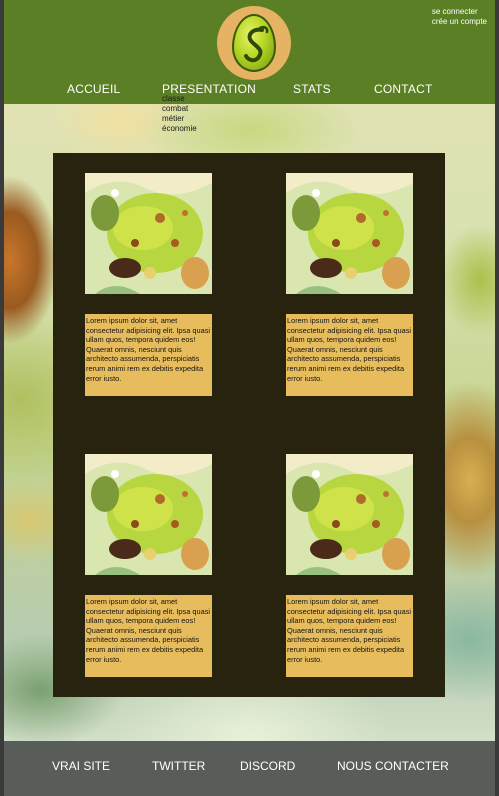 This screenshot has width=499, height=796. I want to click on footer-link-vrai-site: VRAI SITE, so click(81, 766).